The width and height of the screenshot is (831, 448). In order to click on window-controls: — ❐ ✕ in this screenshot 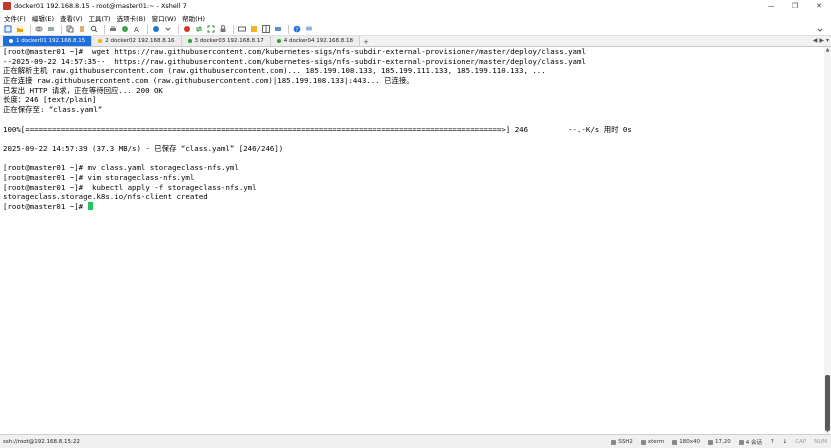, I will do `click(795, 6)`.